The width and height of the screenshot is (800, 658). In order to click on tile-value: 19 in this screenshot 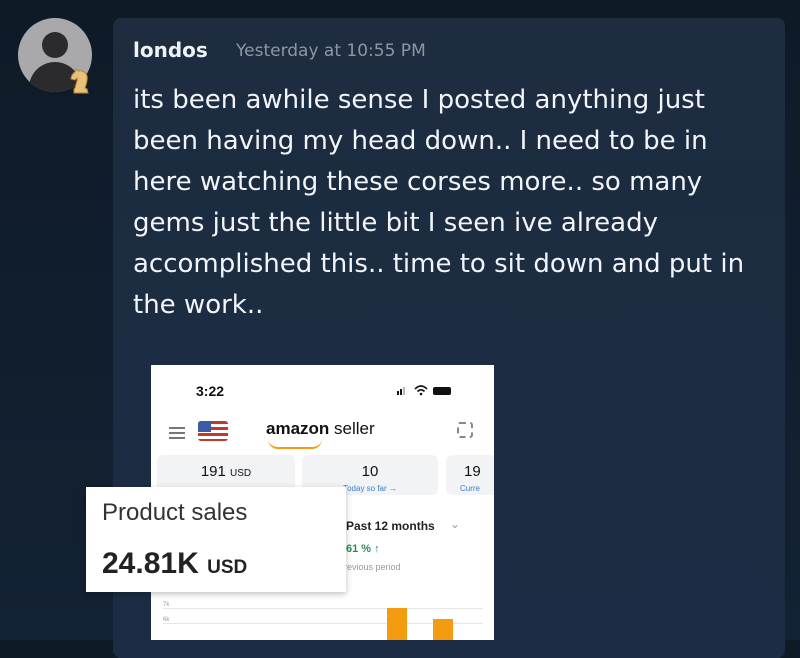, I will do `click(472, 471)`.